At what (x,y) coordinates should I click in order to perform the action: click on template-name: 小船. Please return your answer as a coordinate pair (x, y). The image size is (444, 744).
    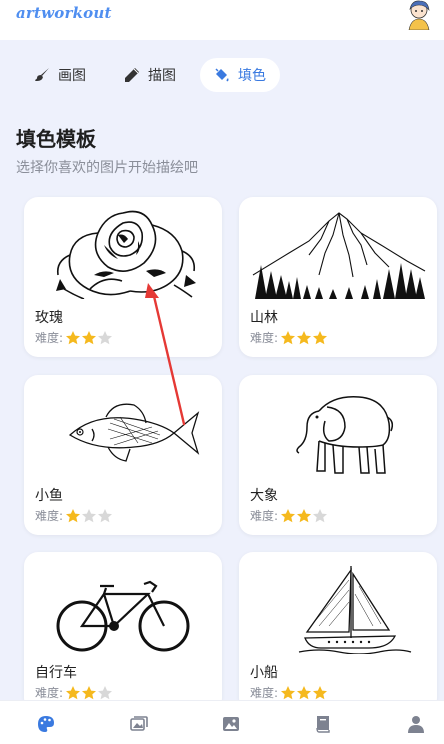
    Looking at the image, I should click on (264, 673).